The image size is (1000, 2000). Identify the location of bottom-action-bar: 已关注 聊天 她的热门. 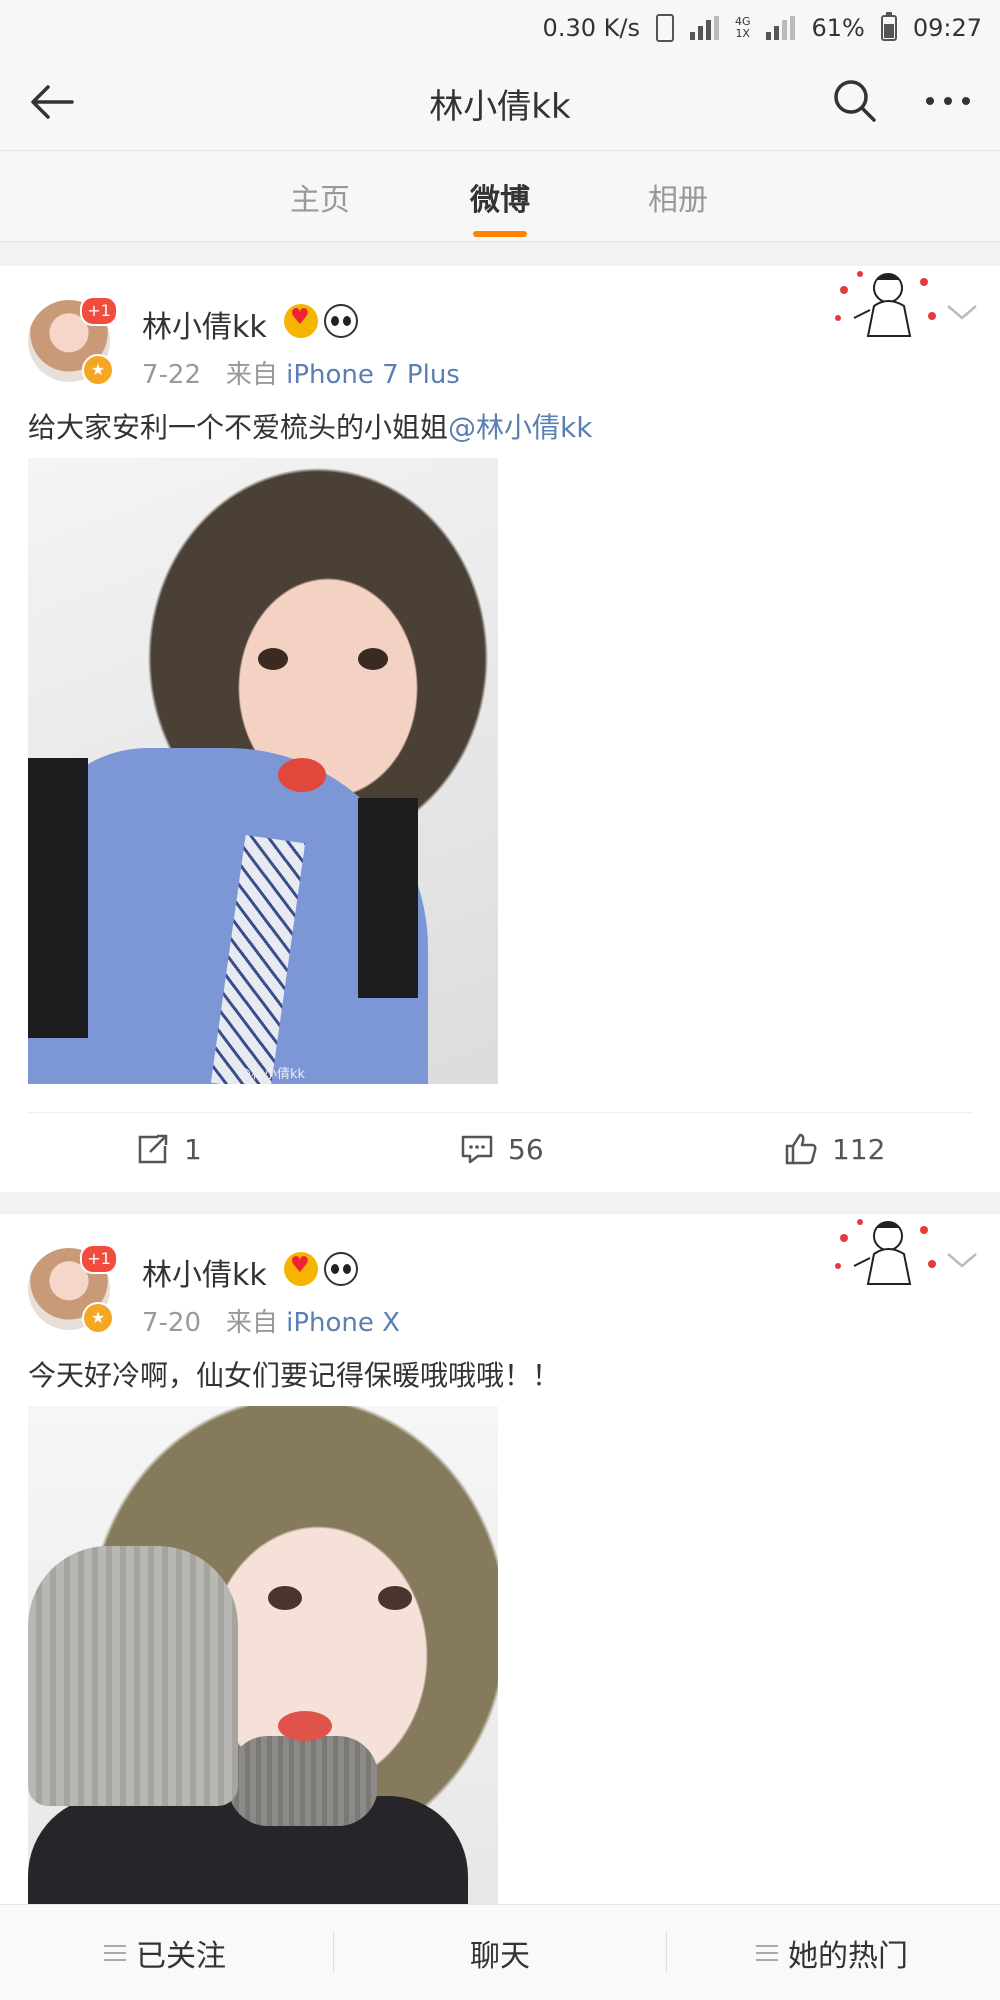
(500, 1952).